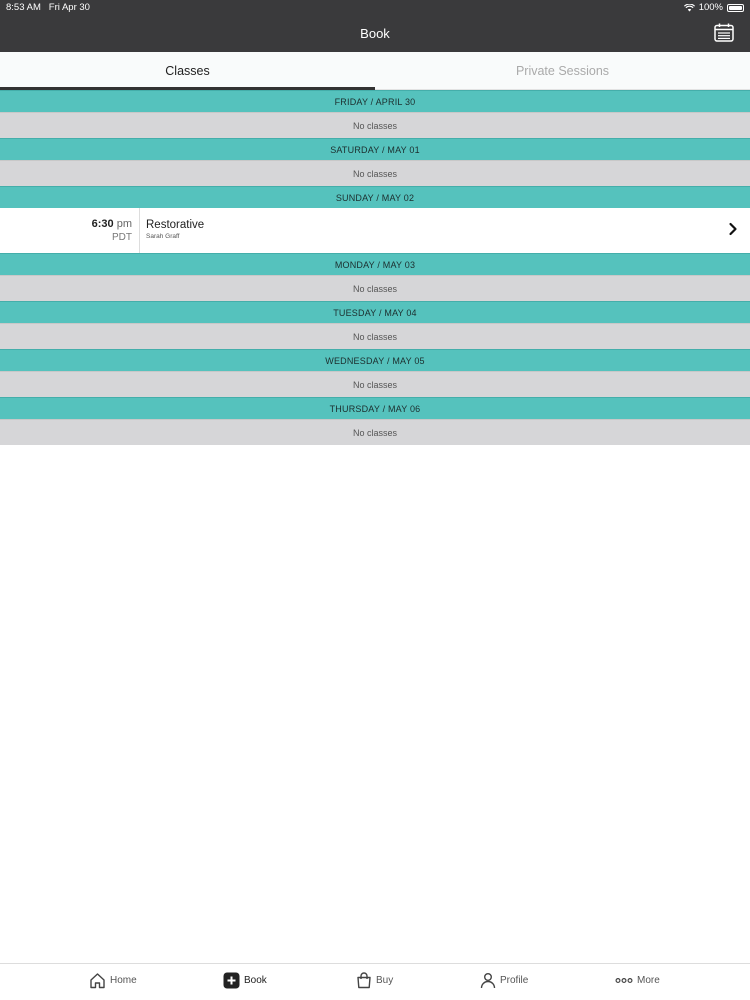  I want to click on tabbar-book-label: Book, so click(255, 980).